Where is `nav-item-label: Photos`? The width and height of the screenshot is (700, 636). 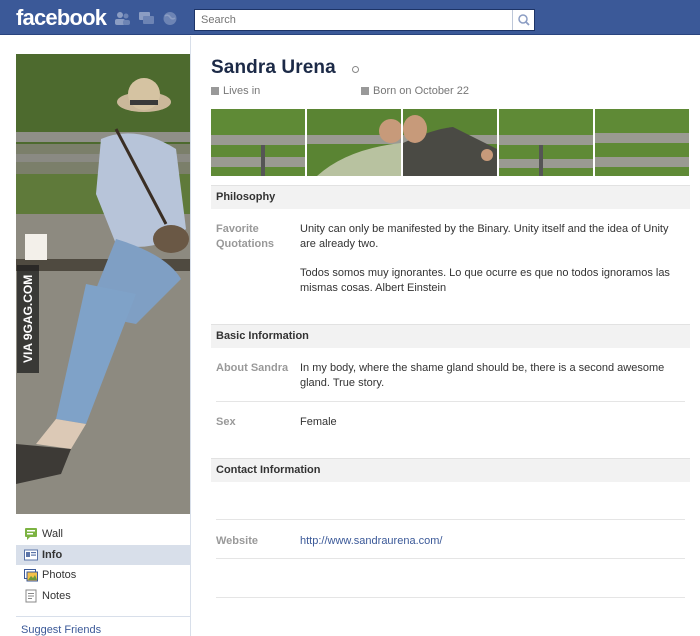 nav-item-label: Photos is located at coordinates (59, 575).